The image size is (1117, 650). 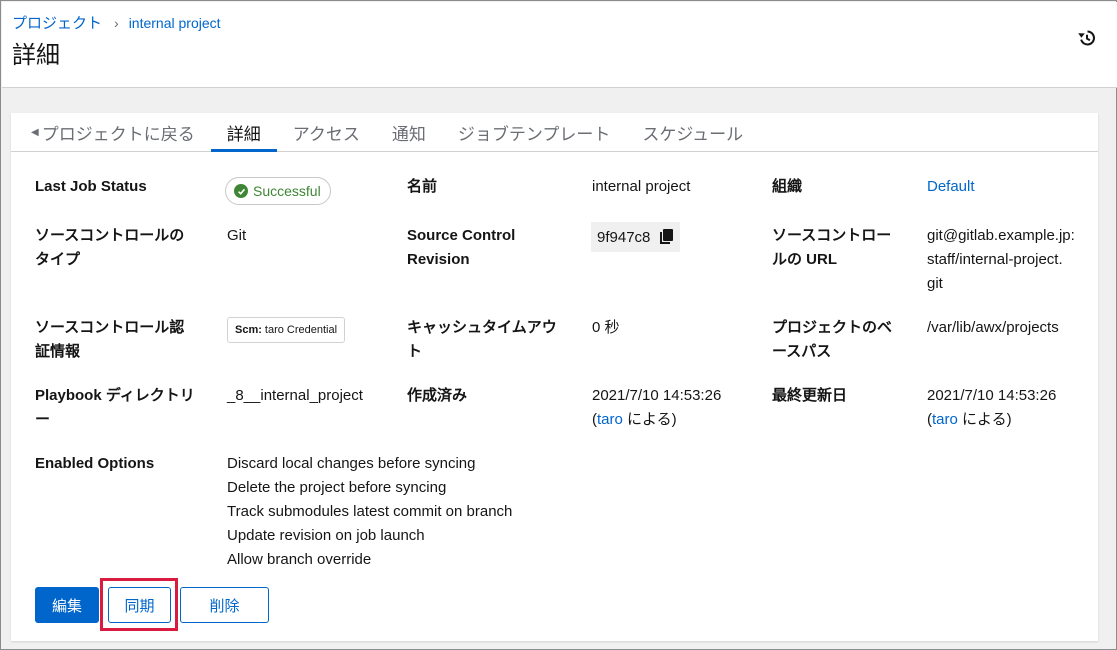 What do you see at coordinates (57, 22) in the screenshot?
I see `breadcrumb-projects-link: プロジェクト` at bounding box center [57, 22].